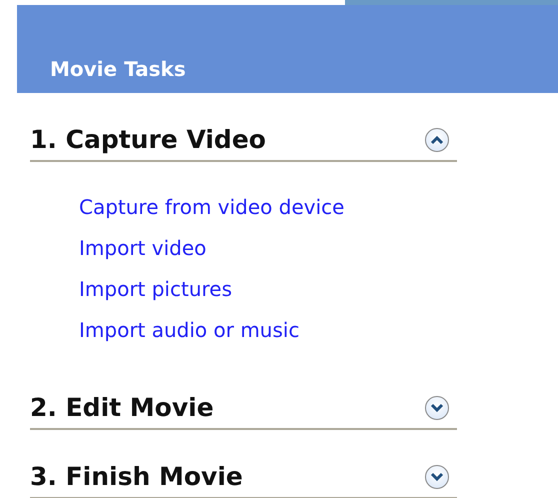 Image resolution: width=558 pixels, height=498 pixels. I want to click on task-link: Capture from video device, so click(268, 207).